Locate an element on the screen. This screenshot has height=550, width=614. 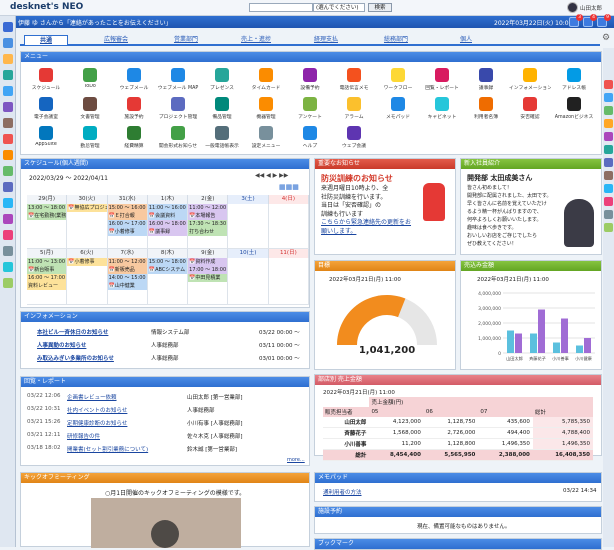
menu-item: アラーム is located at coordinates (354, 108).